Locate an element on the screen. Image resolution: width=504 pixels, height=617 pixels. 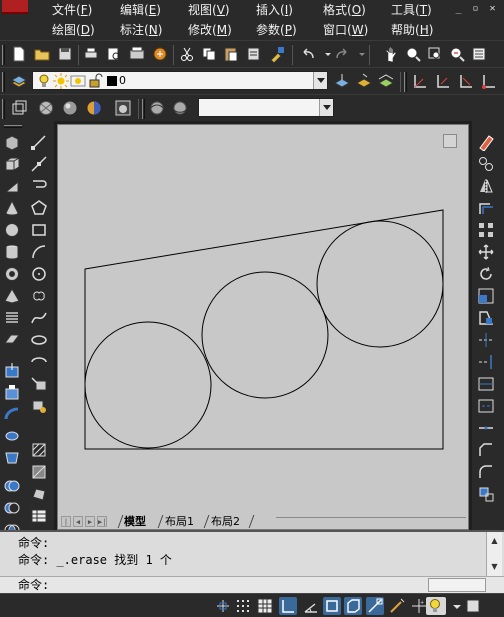
layer-manager-icon is located at coordinates (19, 81).